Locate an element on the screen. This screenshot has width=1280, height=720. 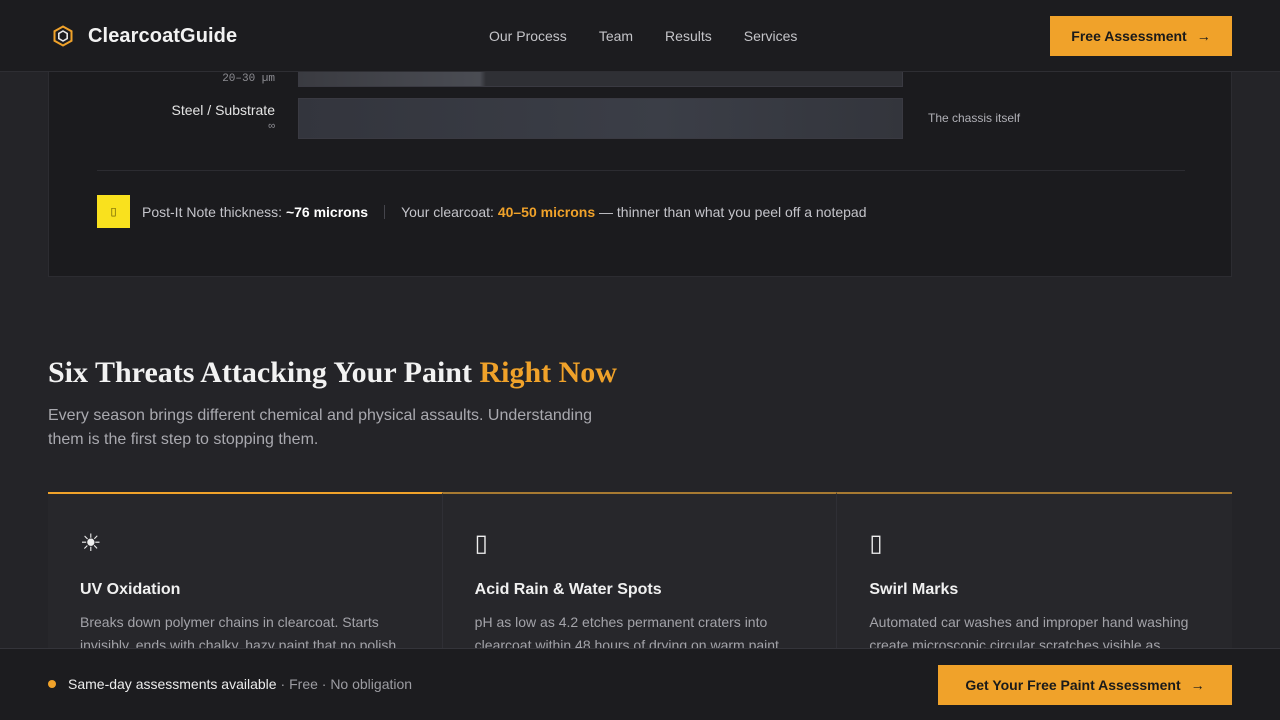
nav-link-services: Services is located at coordinates (771, 36).